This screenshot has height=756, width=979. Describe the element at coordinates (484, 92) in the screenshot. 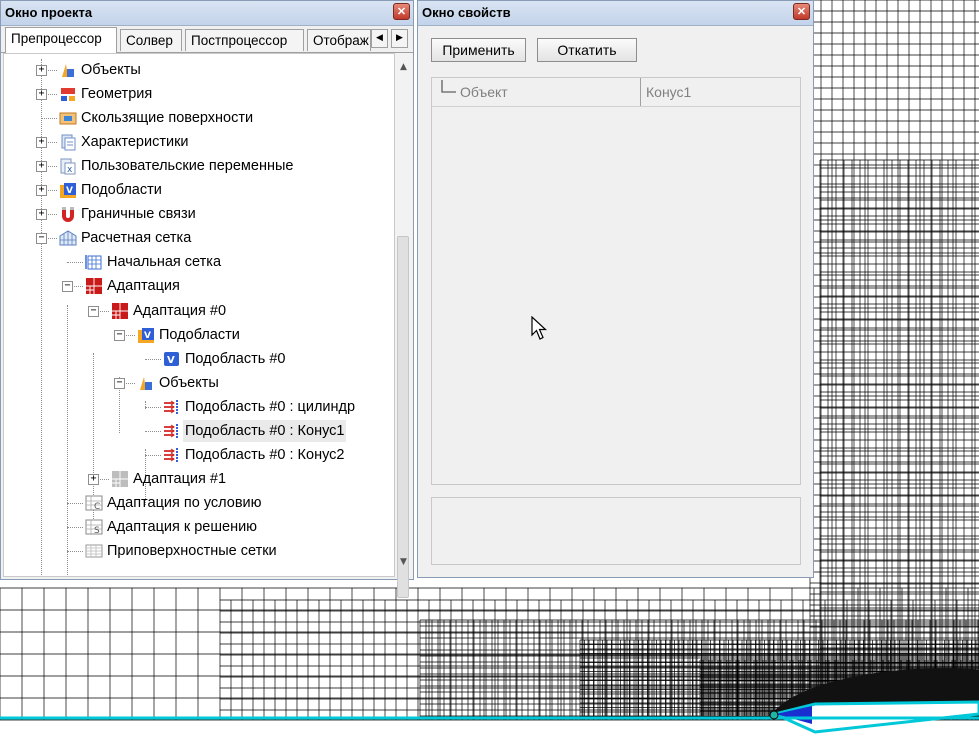

I see `property-name: Объект` at that location.